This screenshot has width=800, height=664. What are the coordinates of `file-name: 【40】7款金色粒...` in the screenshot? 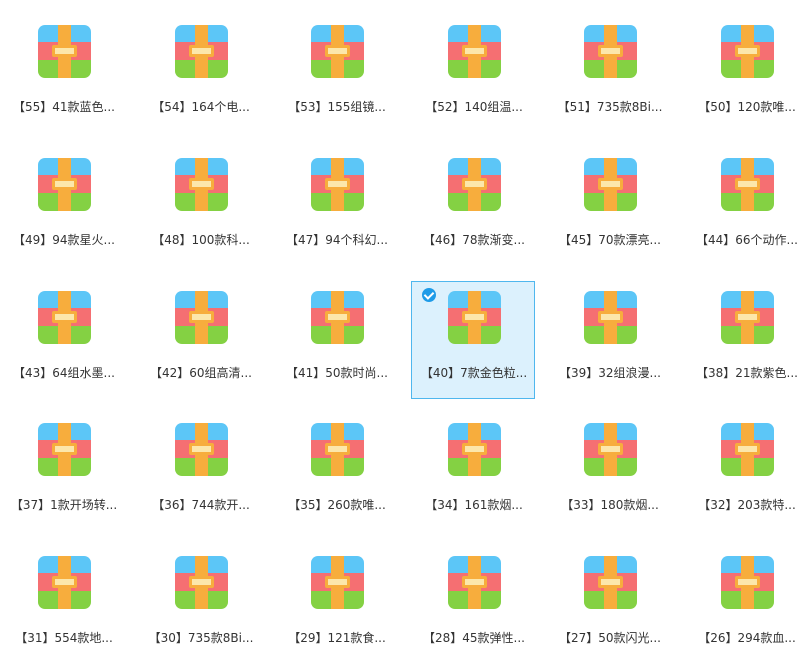 It's located at (474, 373).